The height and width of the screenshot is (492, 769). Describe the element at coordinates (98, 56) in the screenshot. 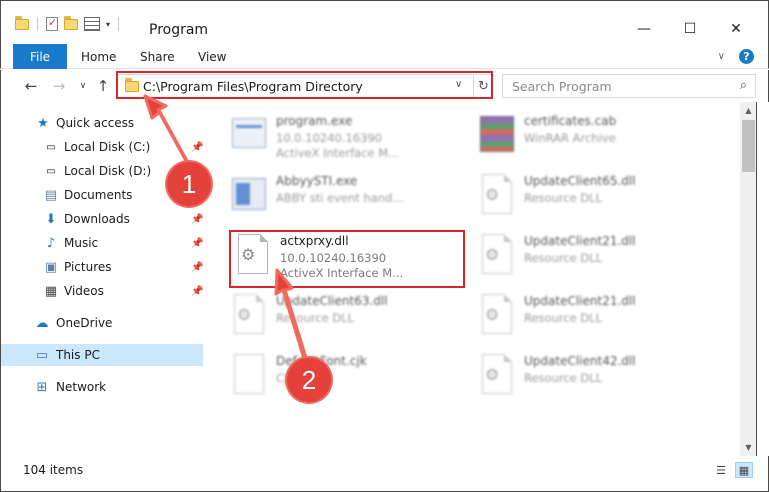

I see `tab-home: Home` at that location.